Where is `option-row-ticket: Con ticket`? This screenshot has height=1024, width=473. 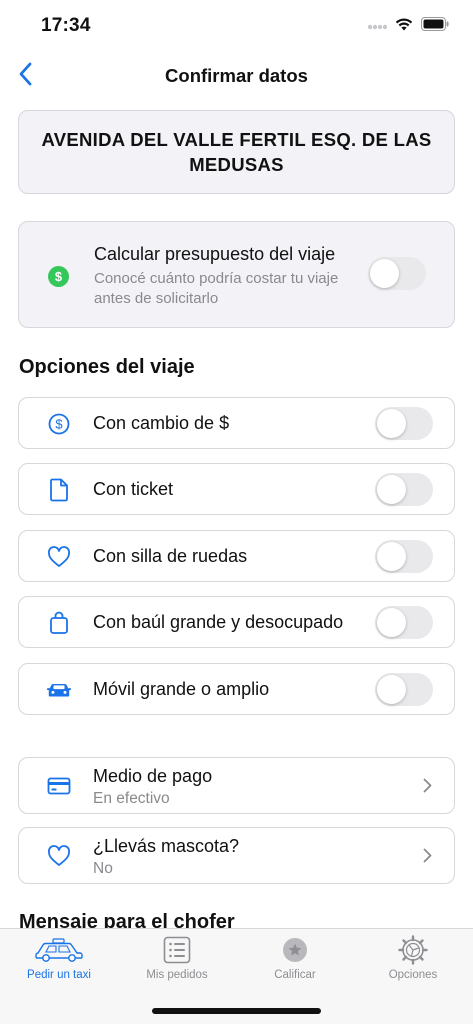
option-row-ticket: Con ticket is located at coordinates (236, 489).